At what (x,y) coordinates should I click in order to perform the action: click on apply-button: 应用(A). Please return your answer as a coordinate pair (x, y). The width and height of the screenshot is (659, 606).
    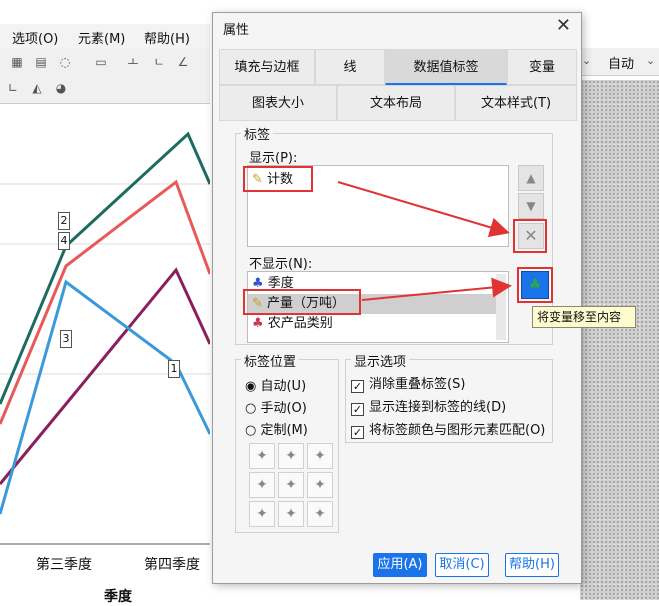
    Looking at the image, I should click on (400, 565).